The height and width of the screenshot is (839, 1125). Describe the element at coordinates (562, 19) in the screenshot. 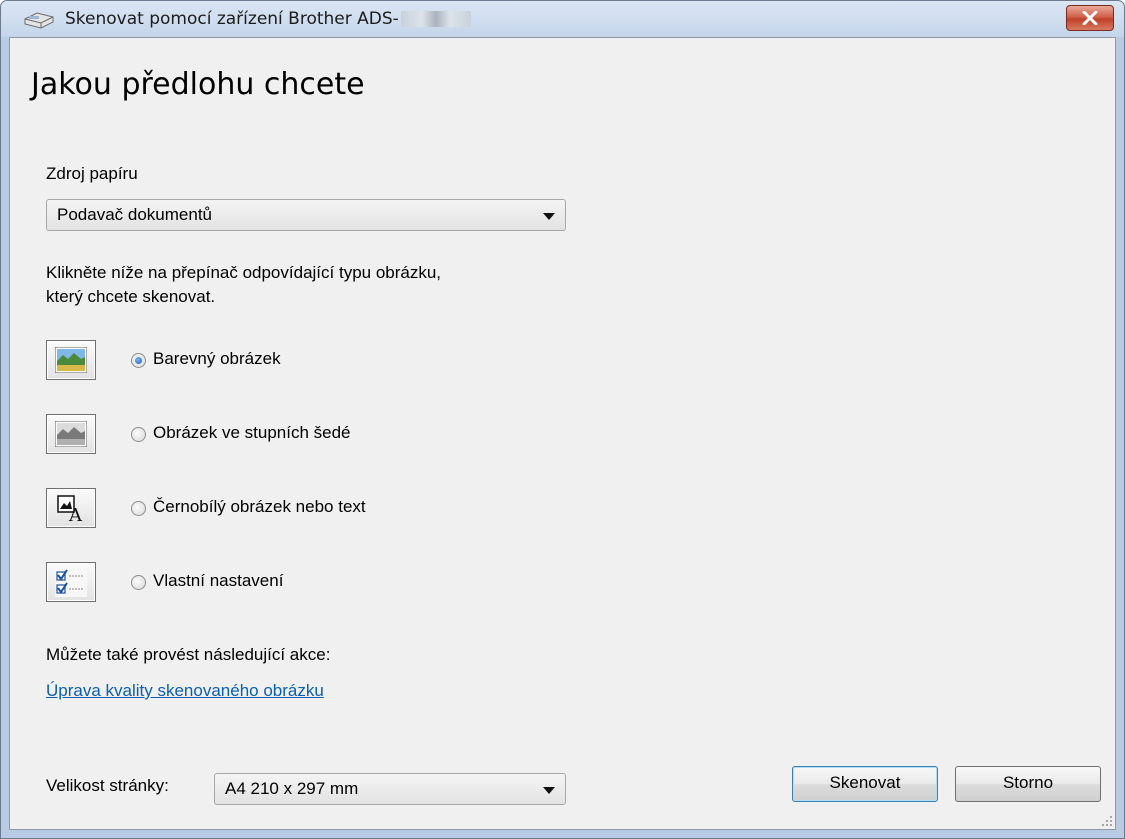

I see `title-bar: Skenovat pomocí zařízení Brother ADS-` at that location.